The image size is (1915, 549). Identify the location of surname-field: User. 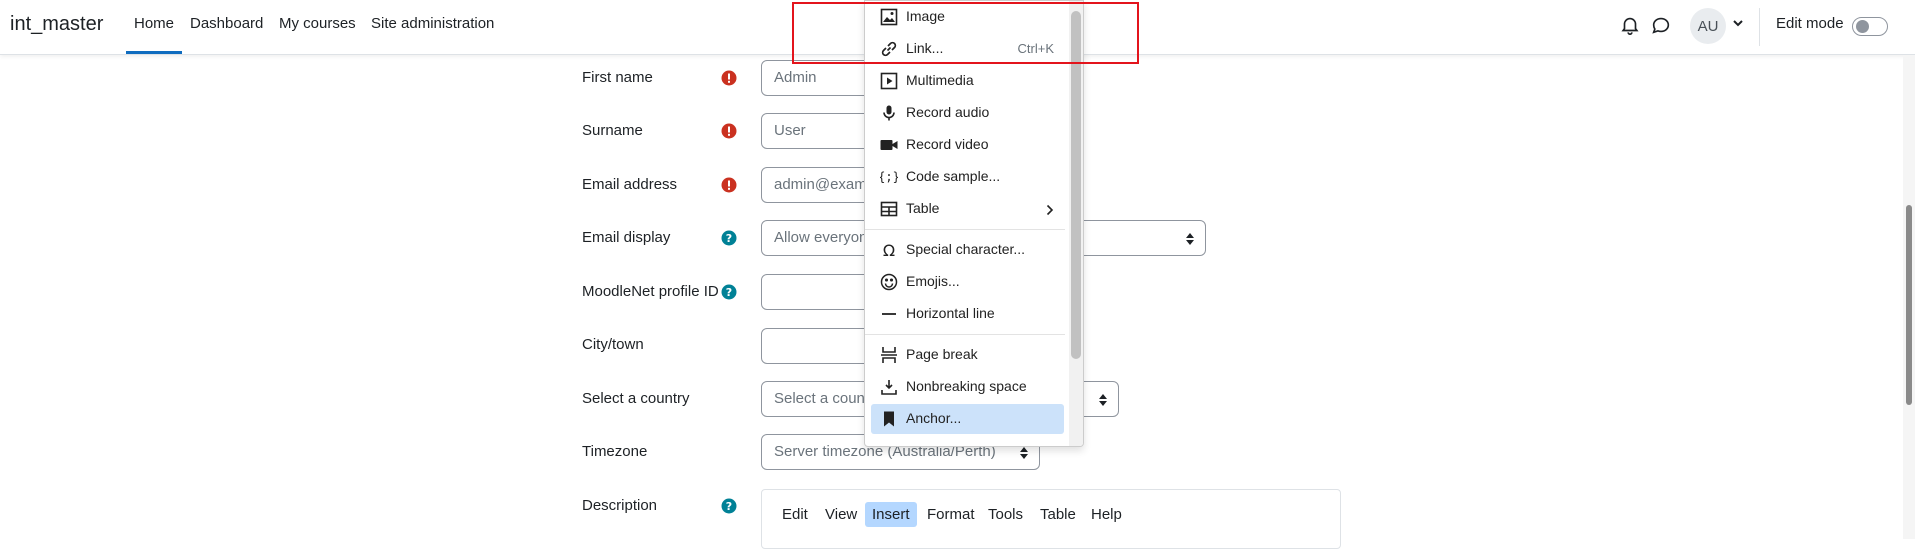
(821, 131).